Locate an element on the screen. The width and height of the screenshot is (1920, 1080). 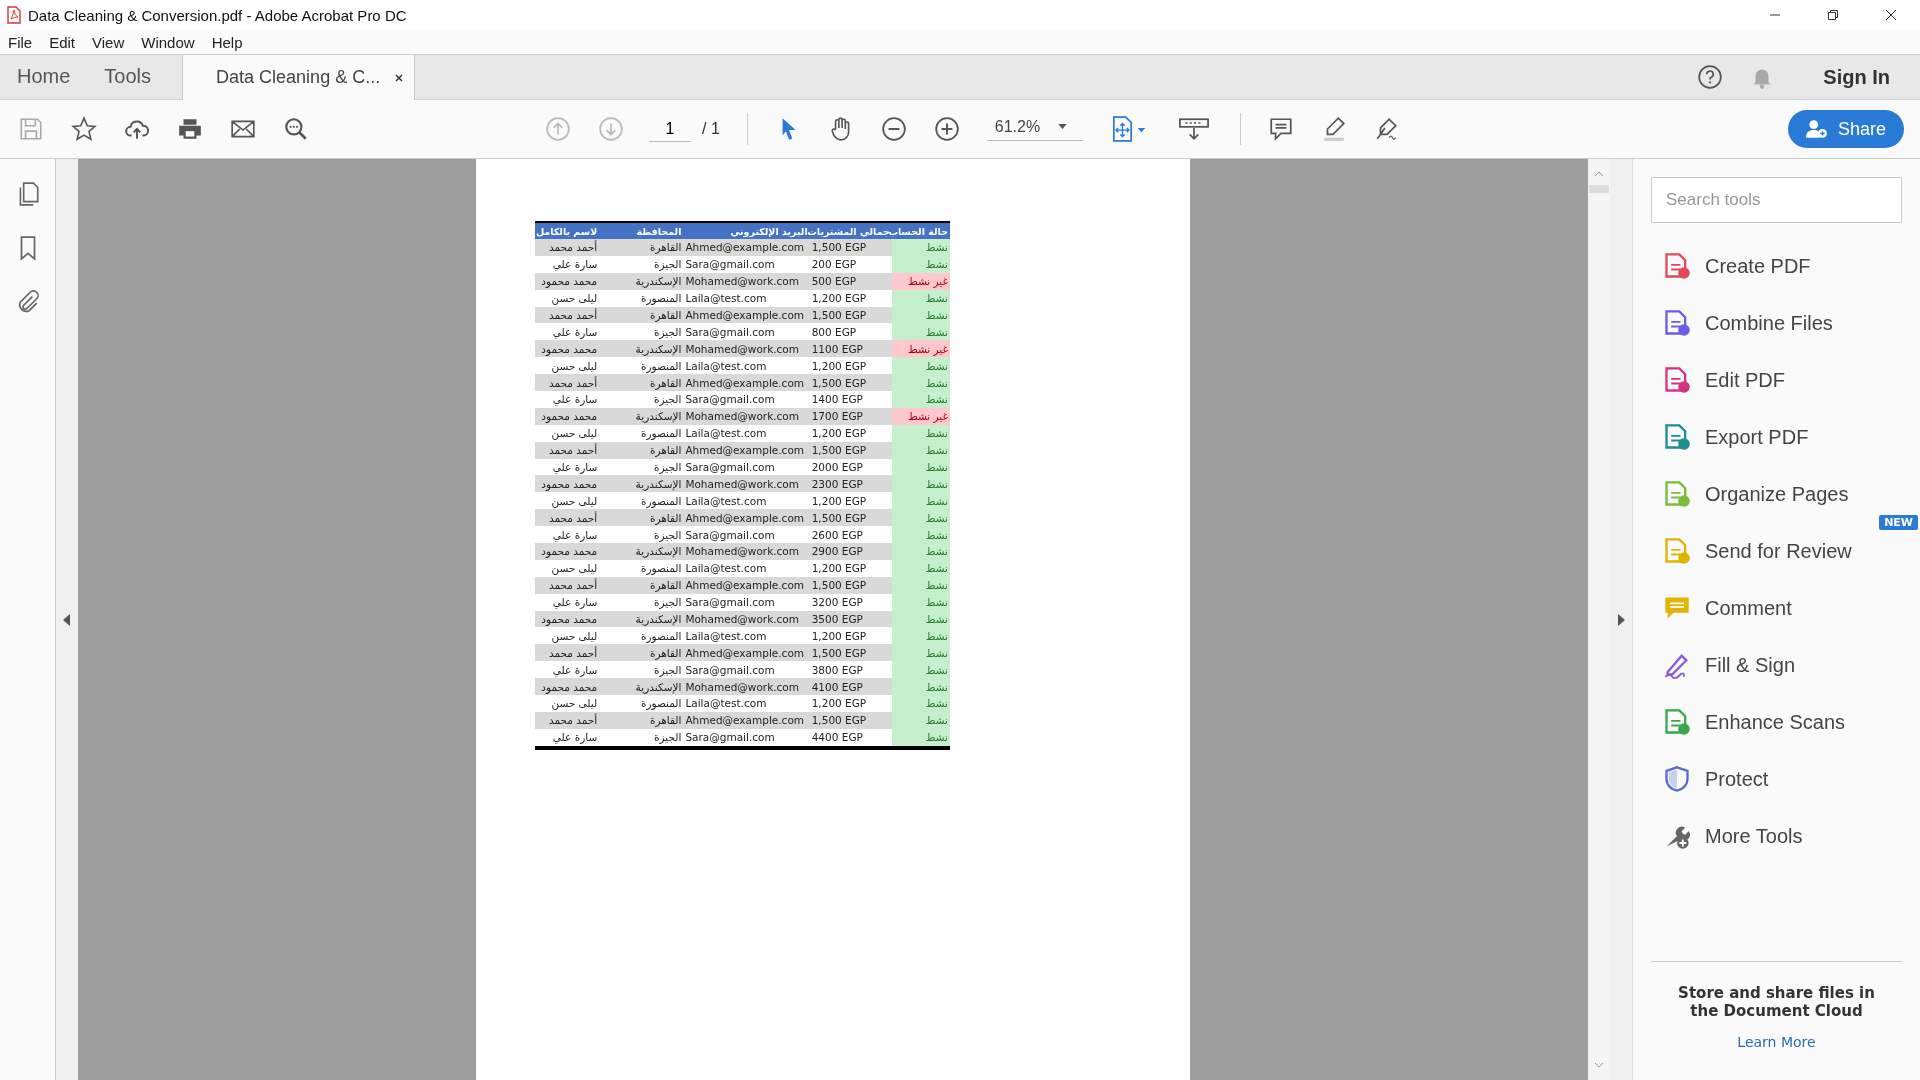
page-total: / 1 is located at coordinates (711, 129).